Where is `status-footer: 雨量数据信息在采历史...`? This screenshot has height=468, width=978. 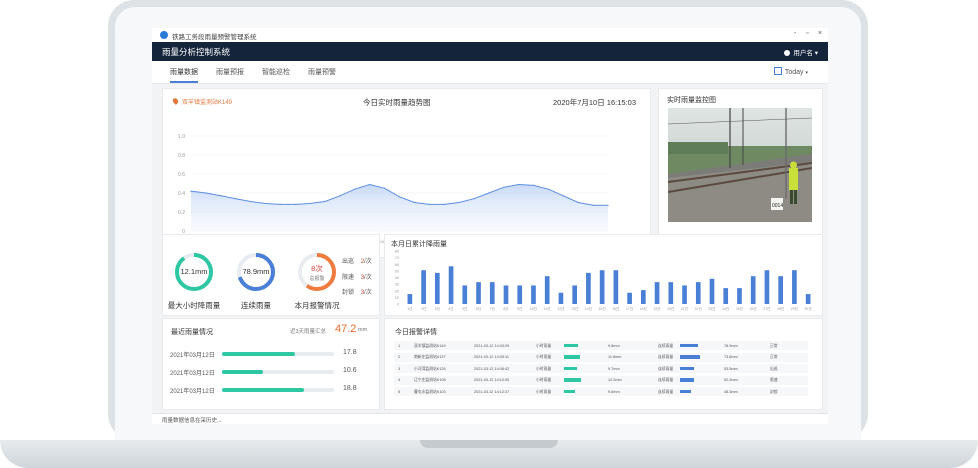 status-footer: 雨量数据信息在采历史... is located at coordinates (490, 418).